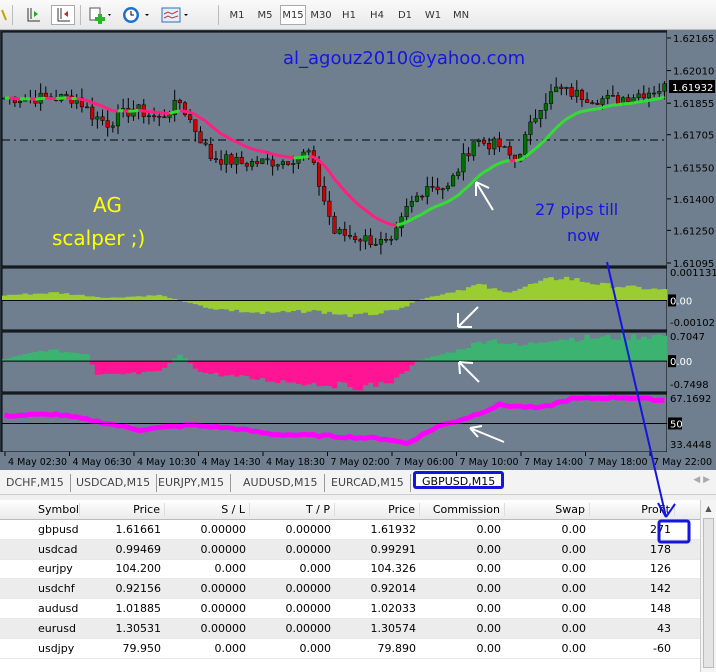 The height and width of the screenshot is (672, 716). Describe the element at coordinates (321, 15) in the screenshot. I see `timeframe-m30-button: M30` at that location.